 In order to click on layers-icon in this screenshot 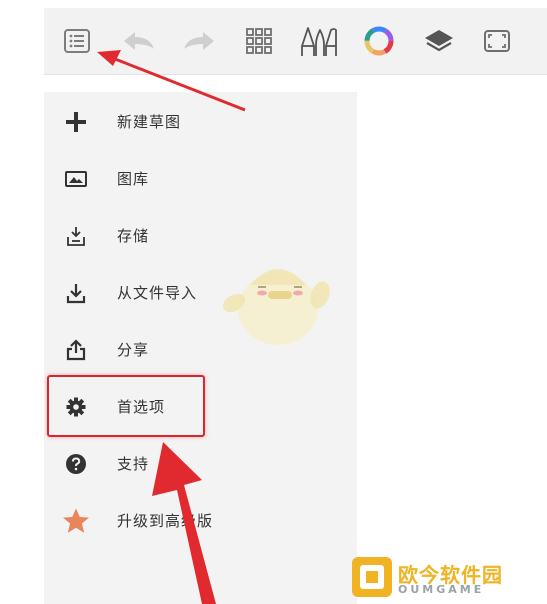, I will do `click(439, 41)`.